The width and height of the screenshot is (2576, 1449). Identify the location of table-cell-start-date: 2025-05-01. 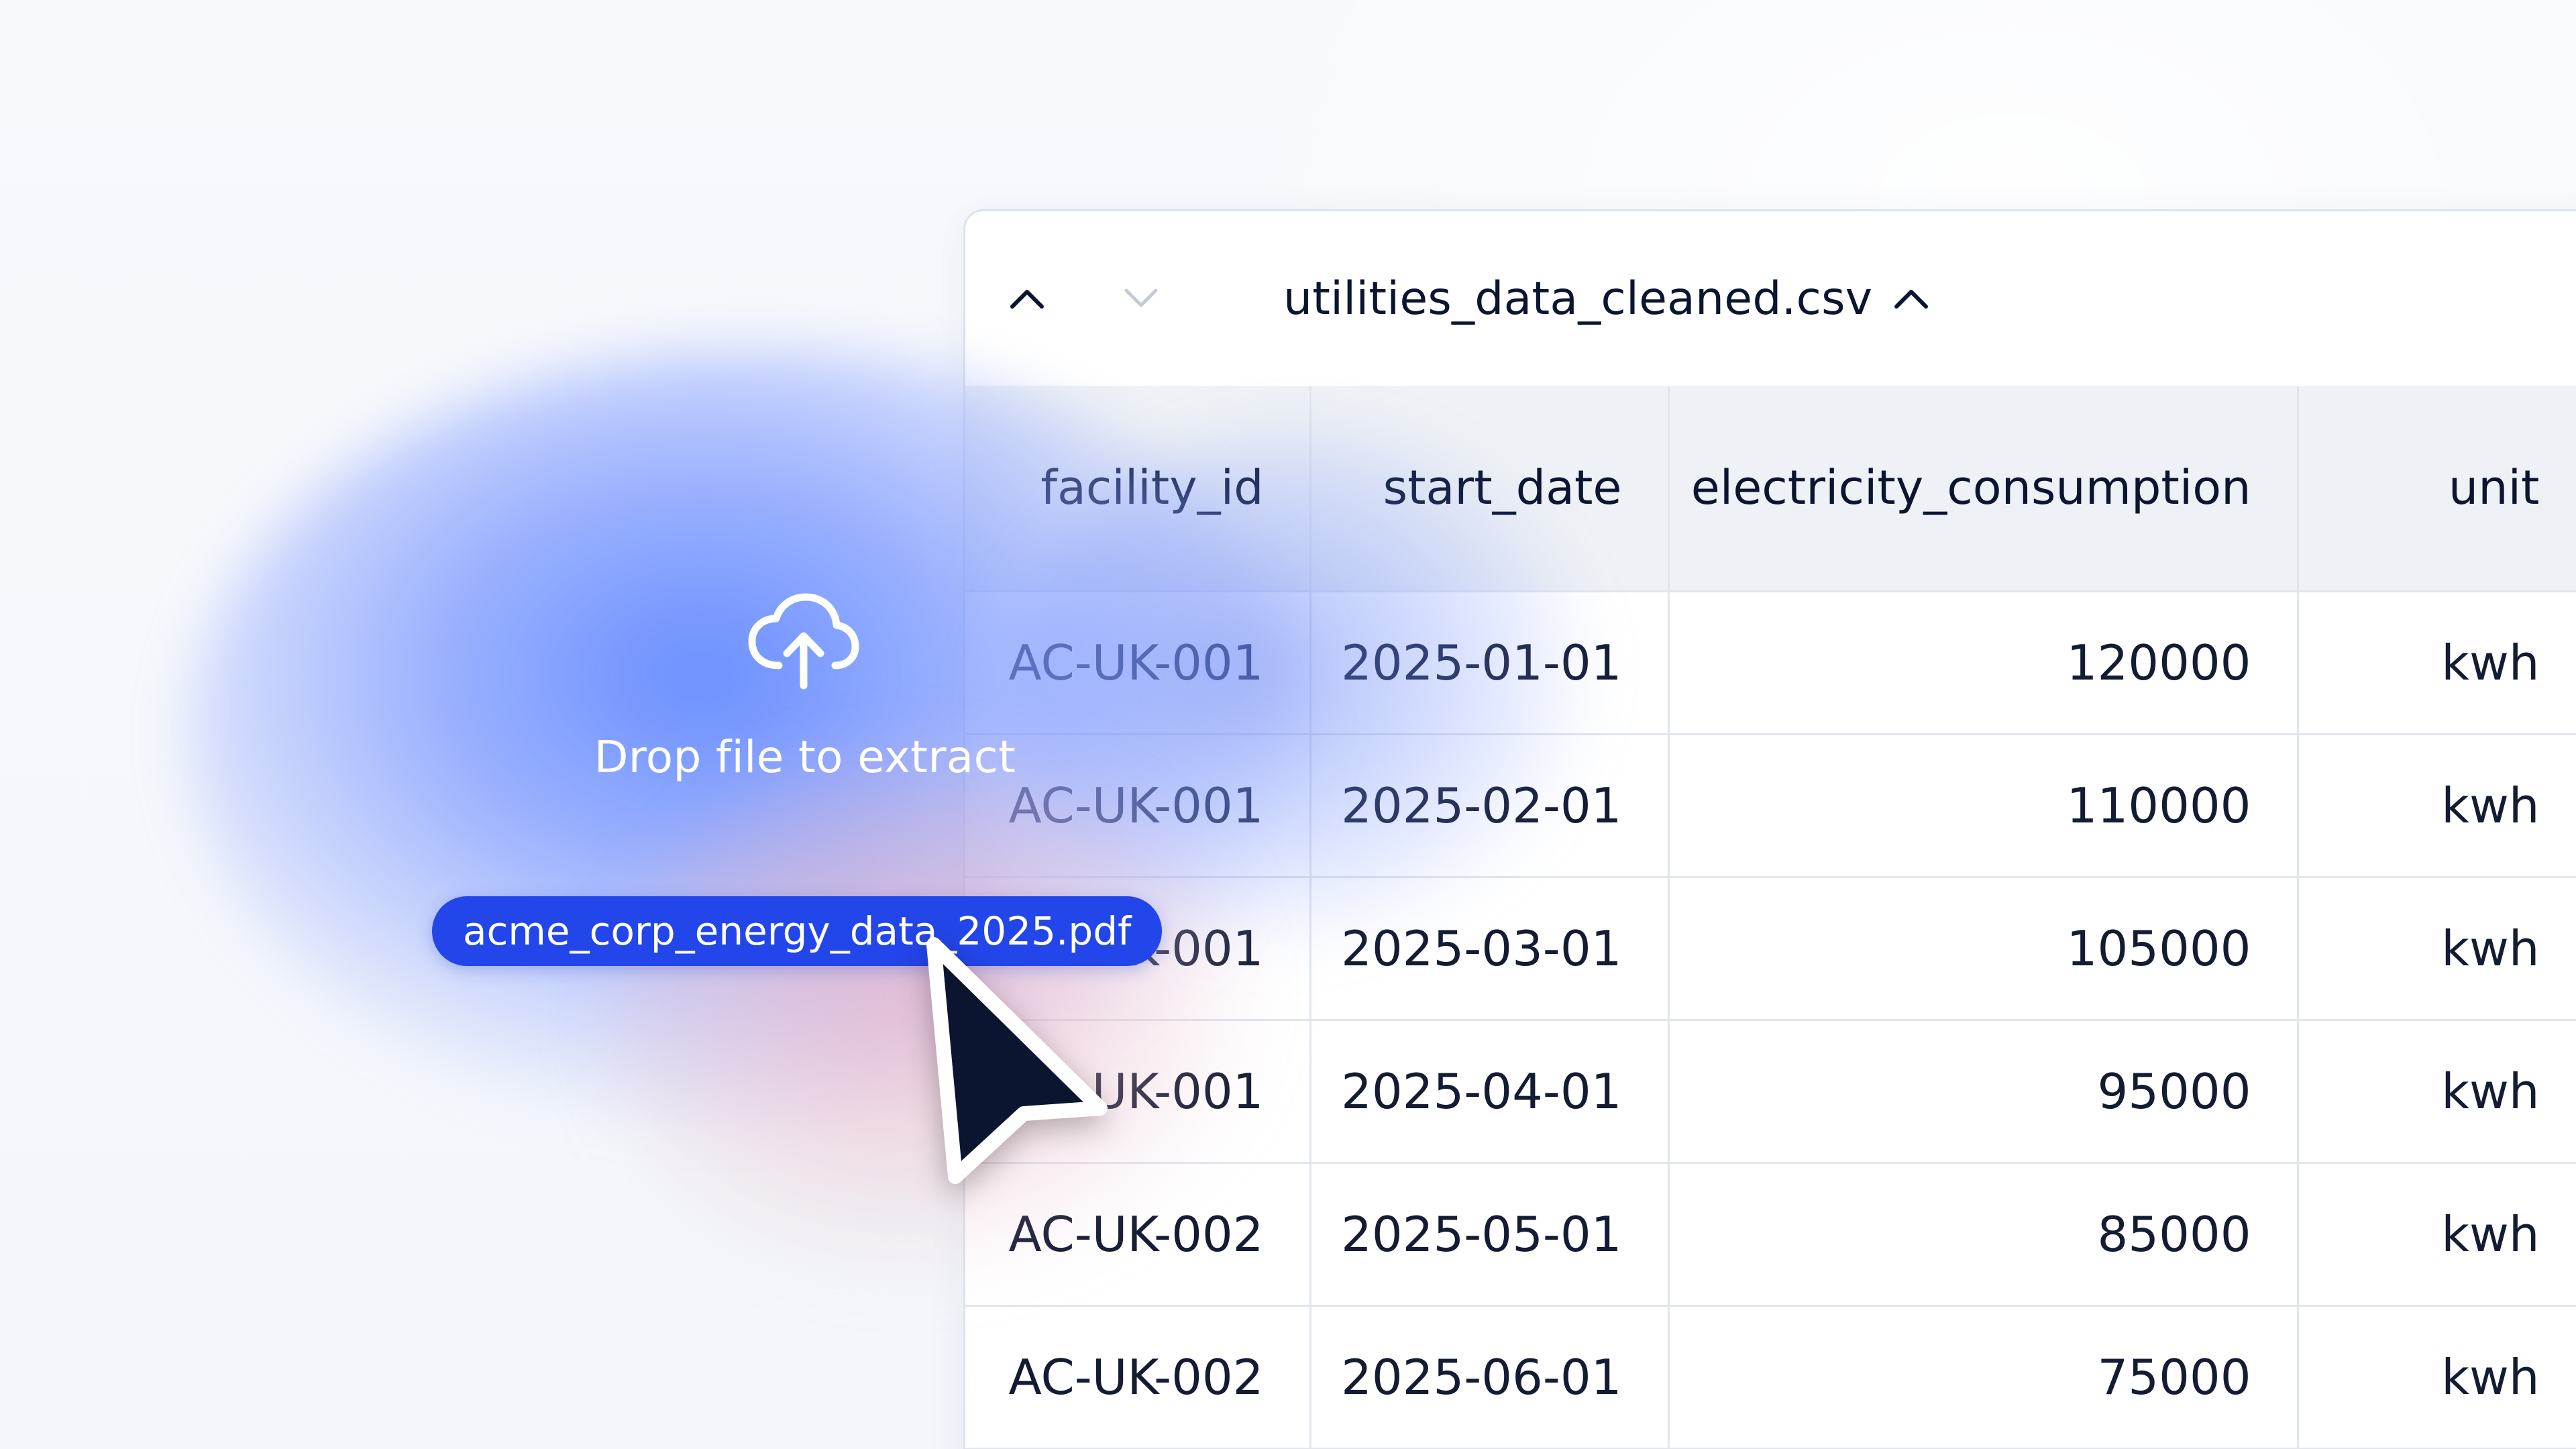
(1490, 1235).